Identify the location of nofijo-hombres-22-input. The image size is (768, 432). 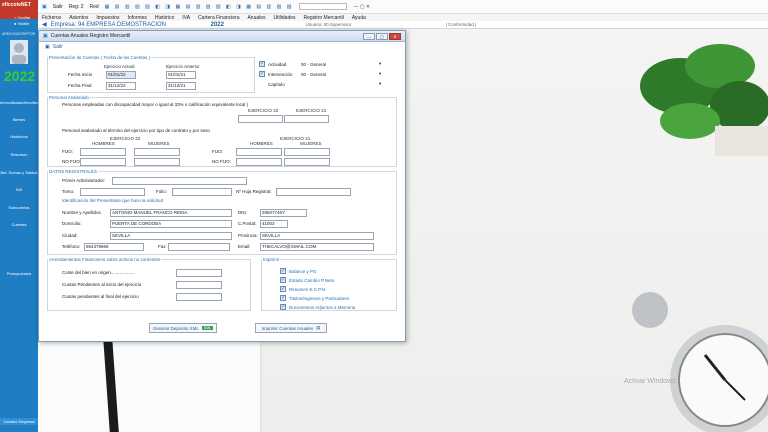
(103, 162).